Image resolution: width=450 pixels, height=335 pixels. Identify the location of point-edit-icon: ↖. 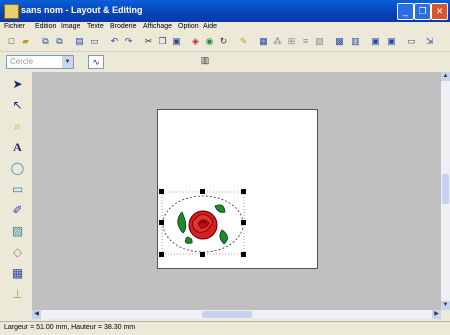
(17, 105).